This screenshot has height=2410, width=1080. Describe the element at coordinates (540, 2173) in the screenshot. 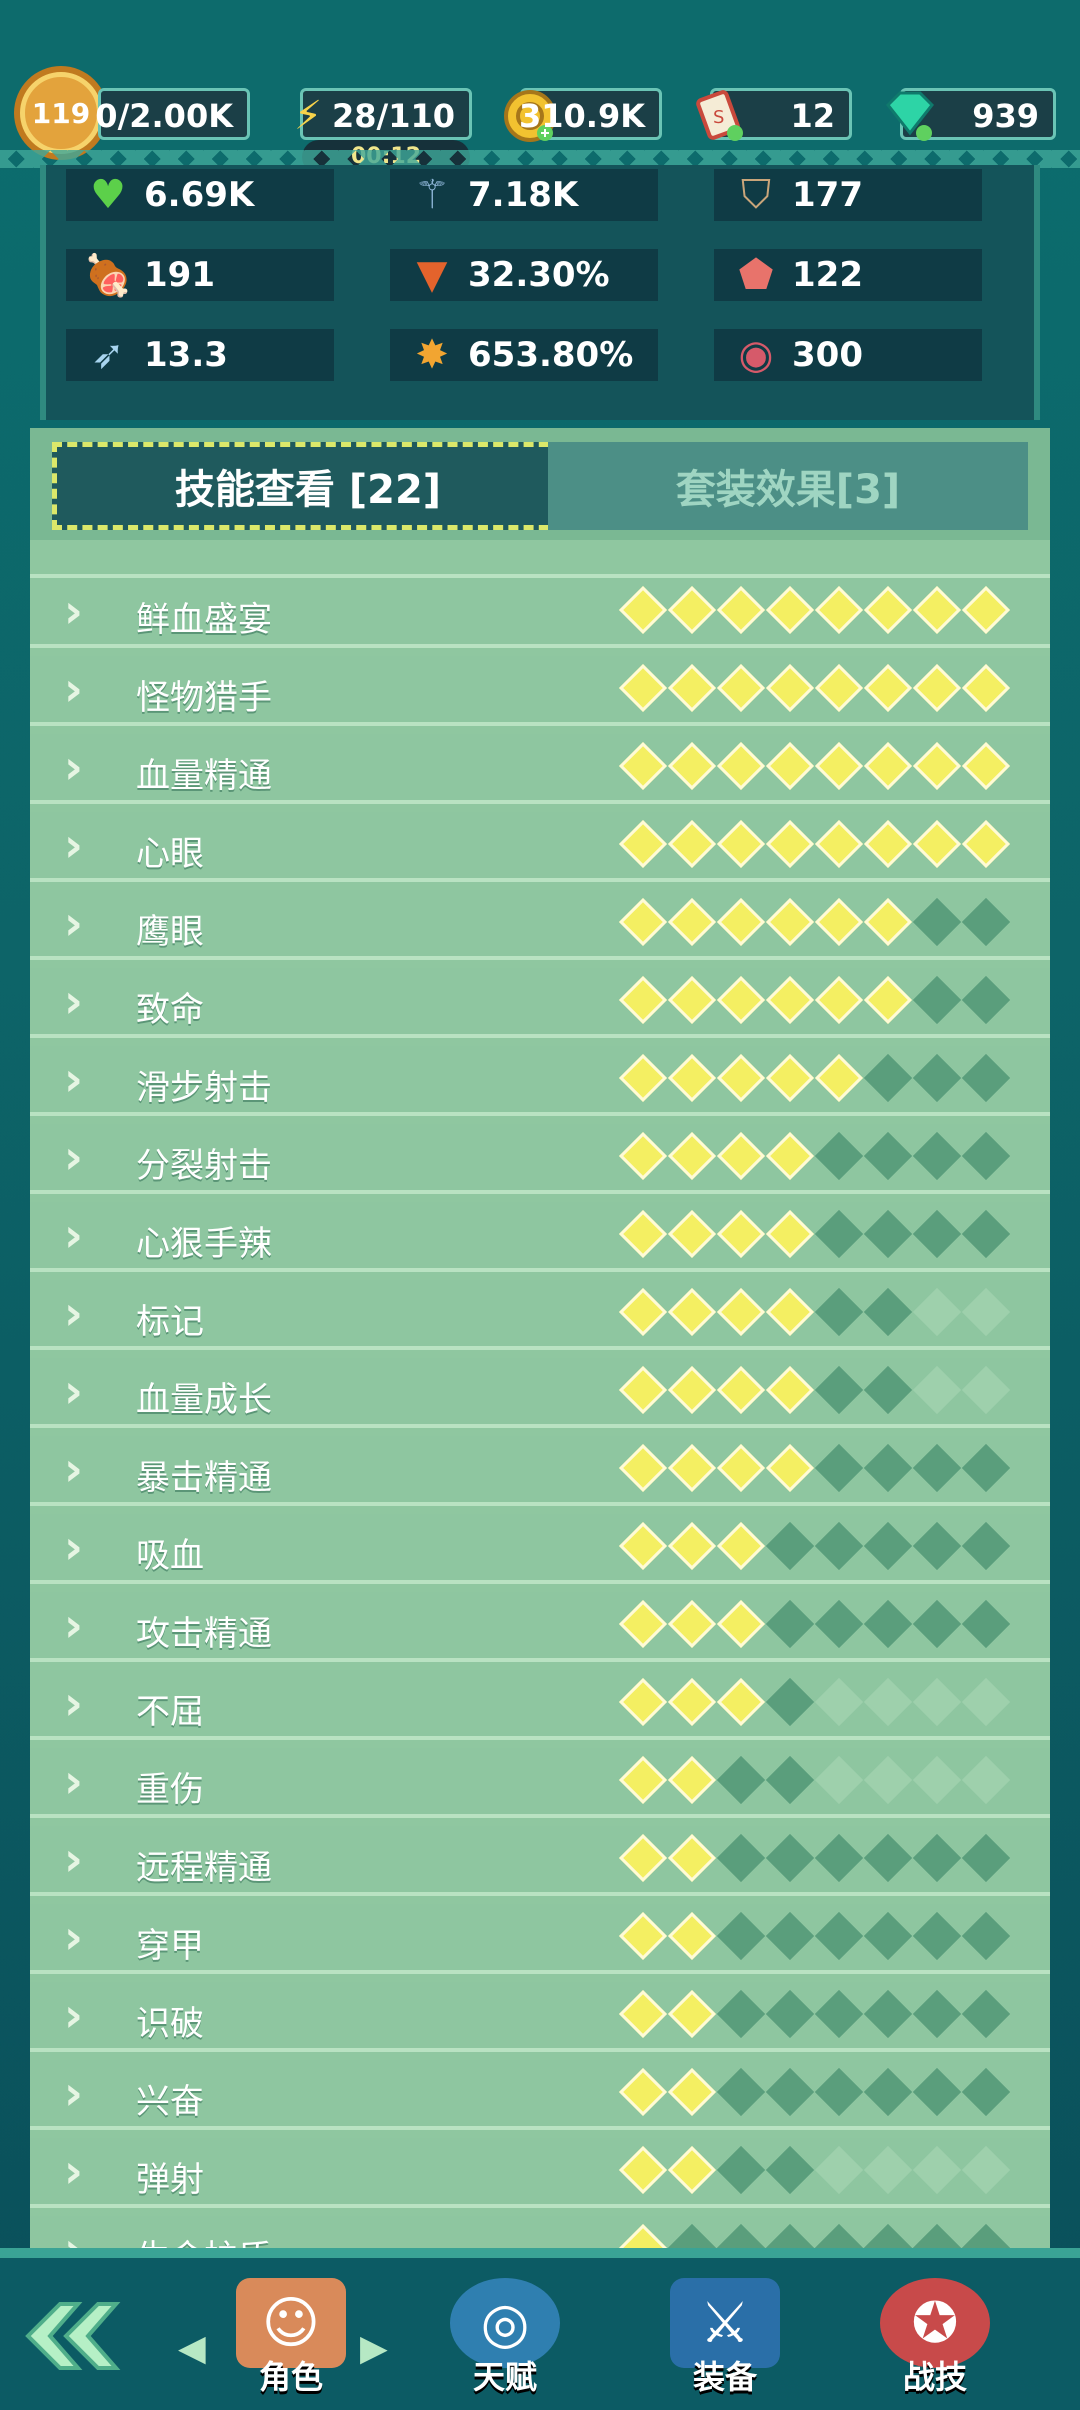

I see `skill-row: › 弹射` at that location.